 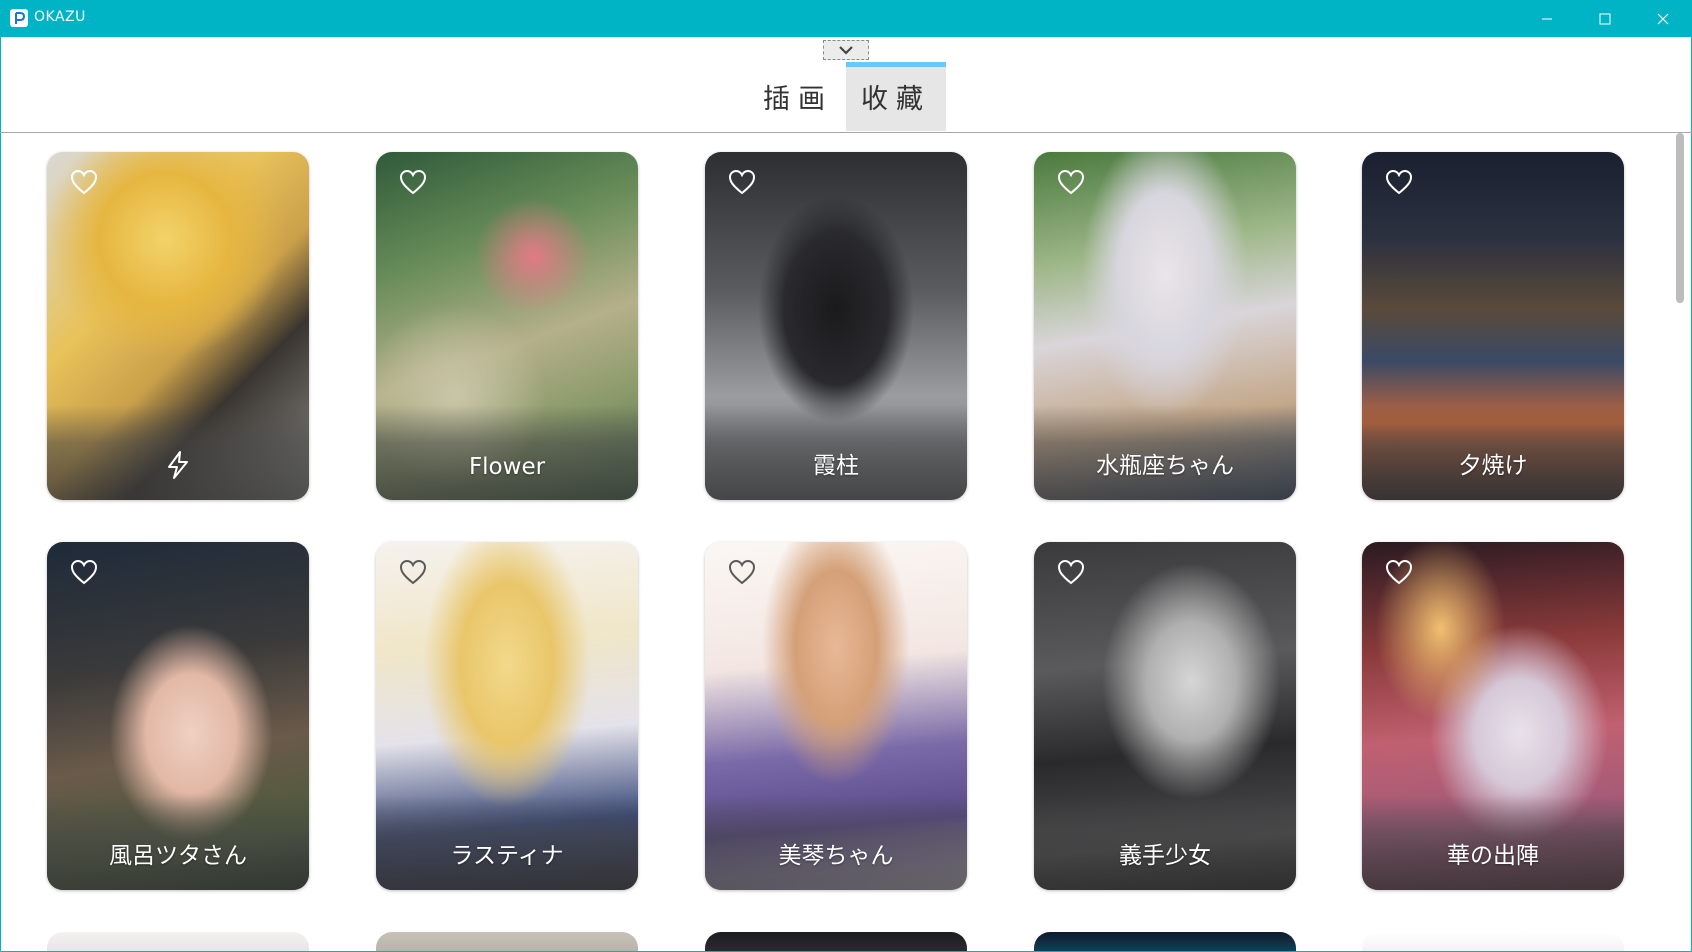 I want to click on close-icon, so click(x=1663, y=18).